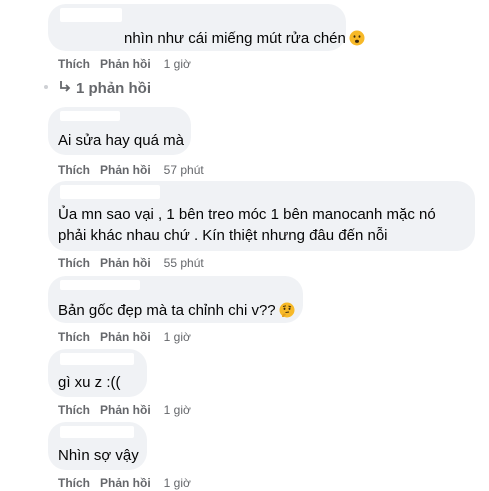  I want to click on comment-actions: Thích Phản hồi 55 phút, so click(131, 263).